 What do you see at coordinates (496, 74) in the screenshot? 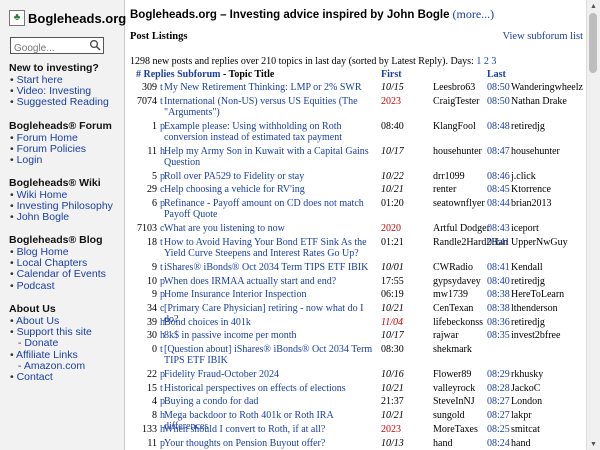
I see `column-last: Last` at bounding box center [496, 74].